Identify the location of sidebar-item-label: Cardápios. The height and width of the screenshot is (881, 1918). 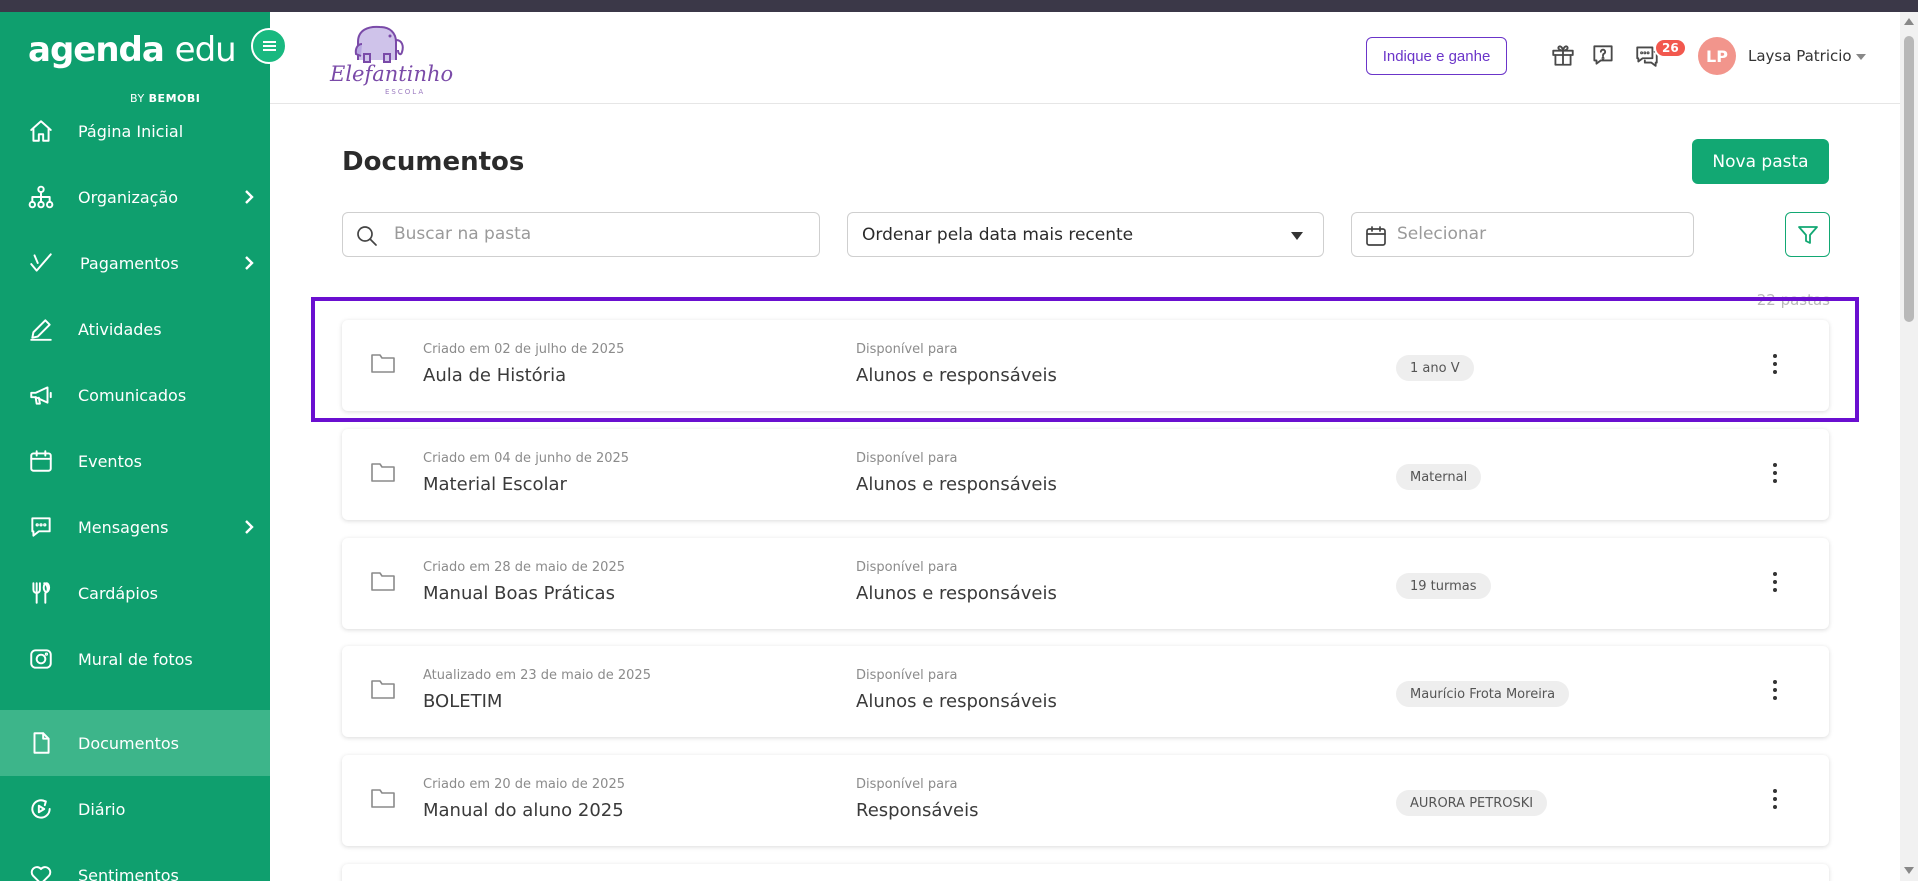
(118, 593).